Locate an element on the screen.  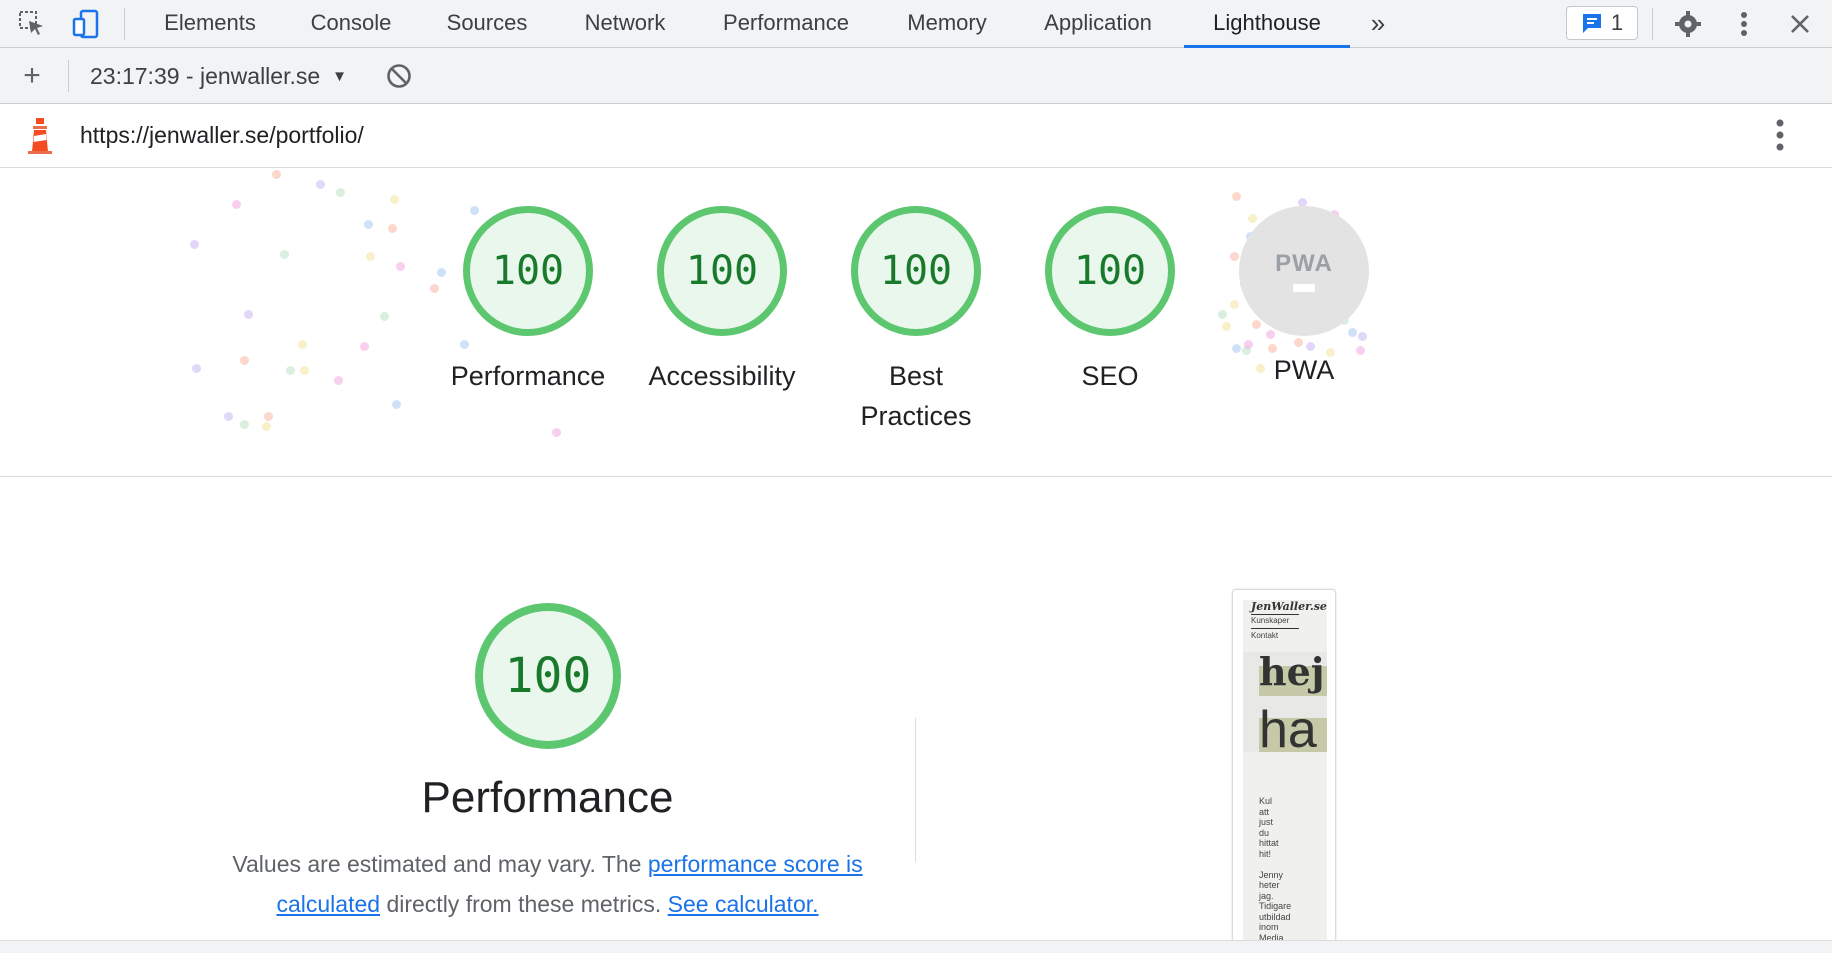
thumb-body-line: inom is located at coordinates (1269, 927).